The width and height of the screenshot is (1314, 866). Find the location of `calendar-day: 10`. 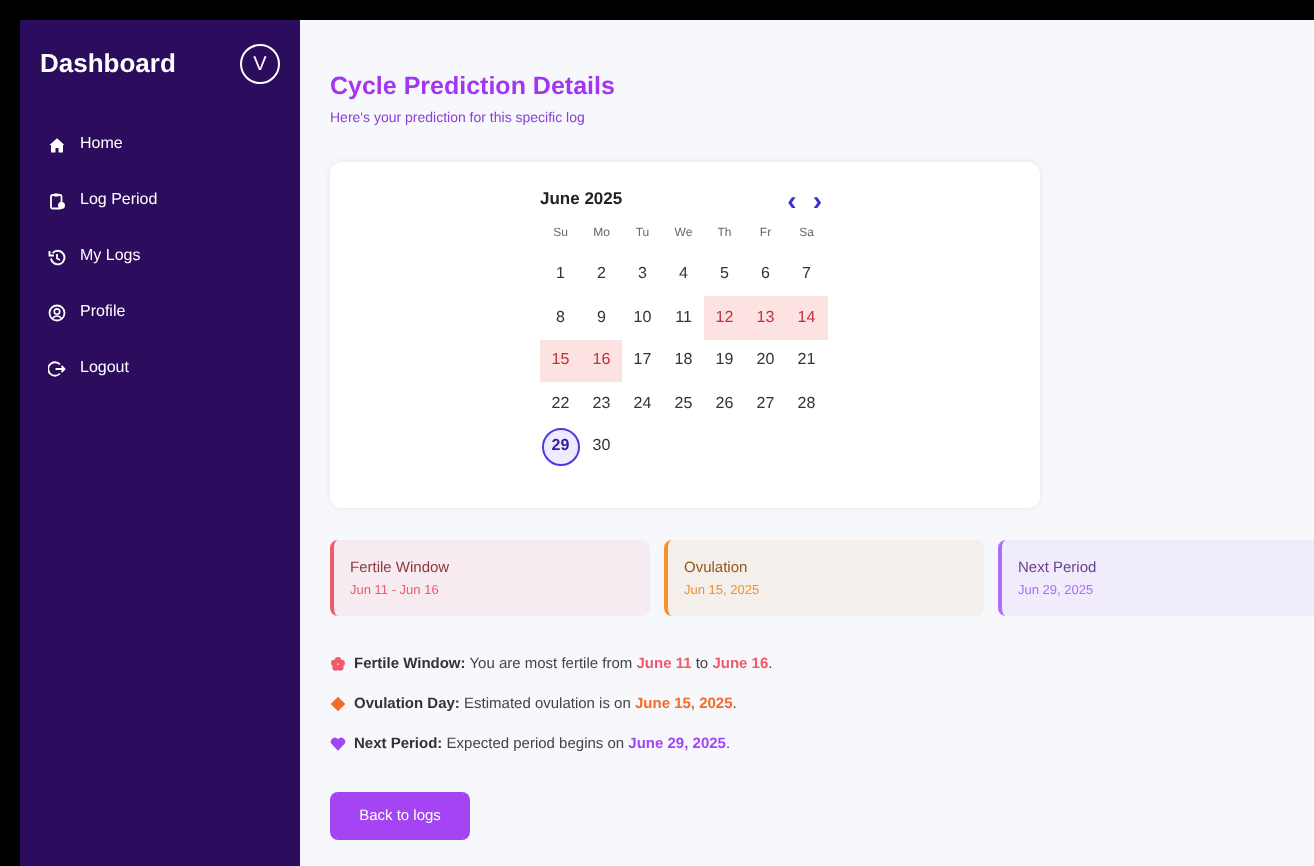

calendar-day: 10 is located at coordinates (642, 317).